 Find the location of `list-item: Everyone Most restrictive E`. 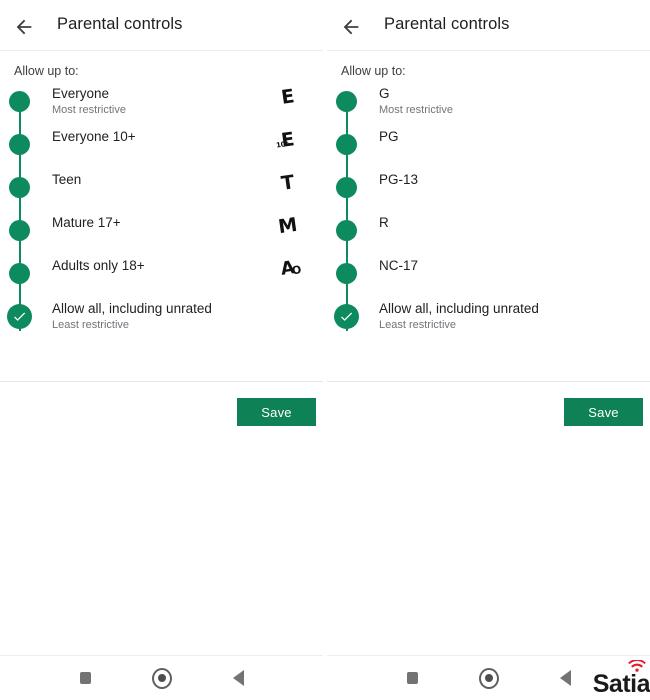

list-item: Everyone Most restrictive E is located at coordinates (161, 107).